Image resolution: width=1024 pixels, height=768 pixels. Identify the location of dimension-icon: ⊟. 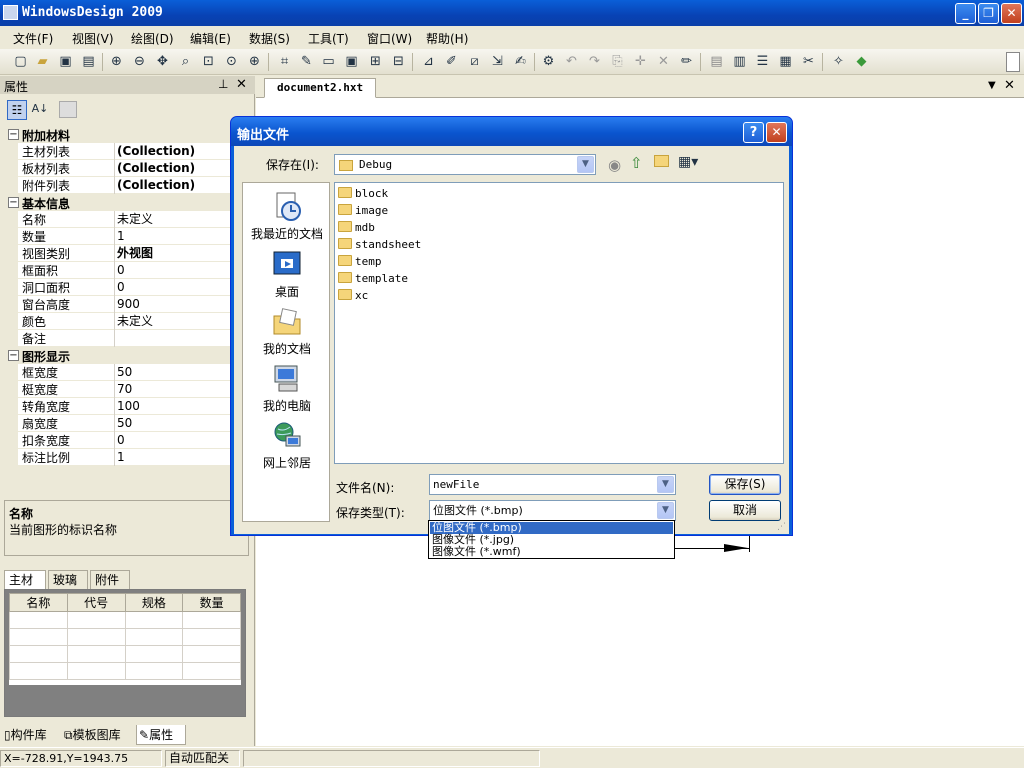
(398, 61).